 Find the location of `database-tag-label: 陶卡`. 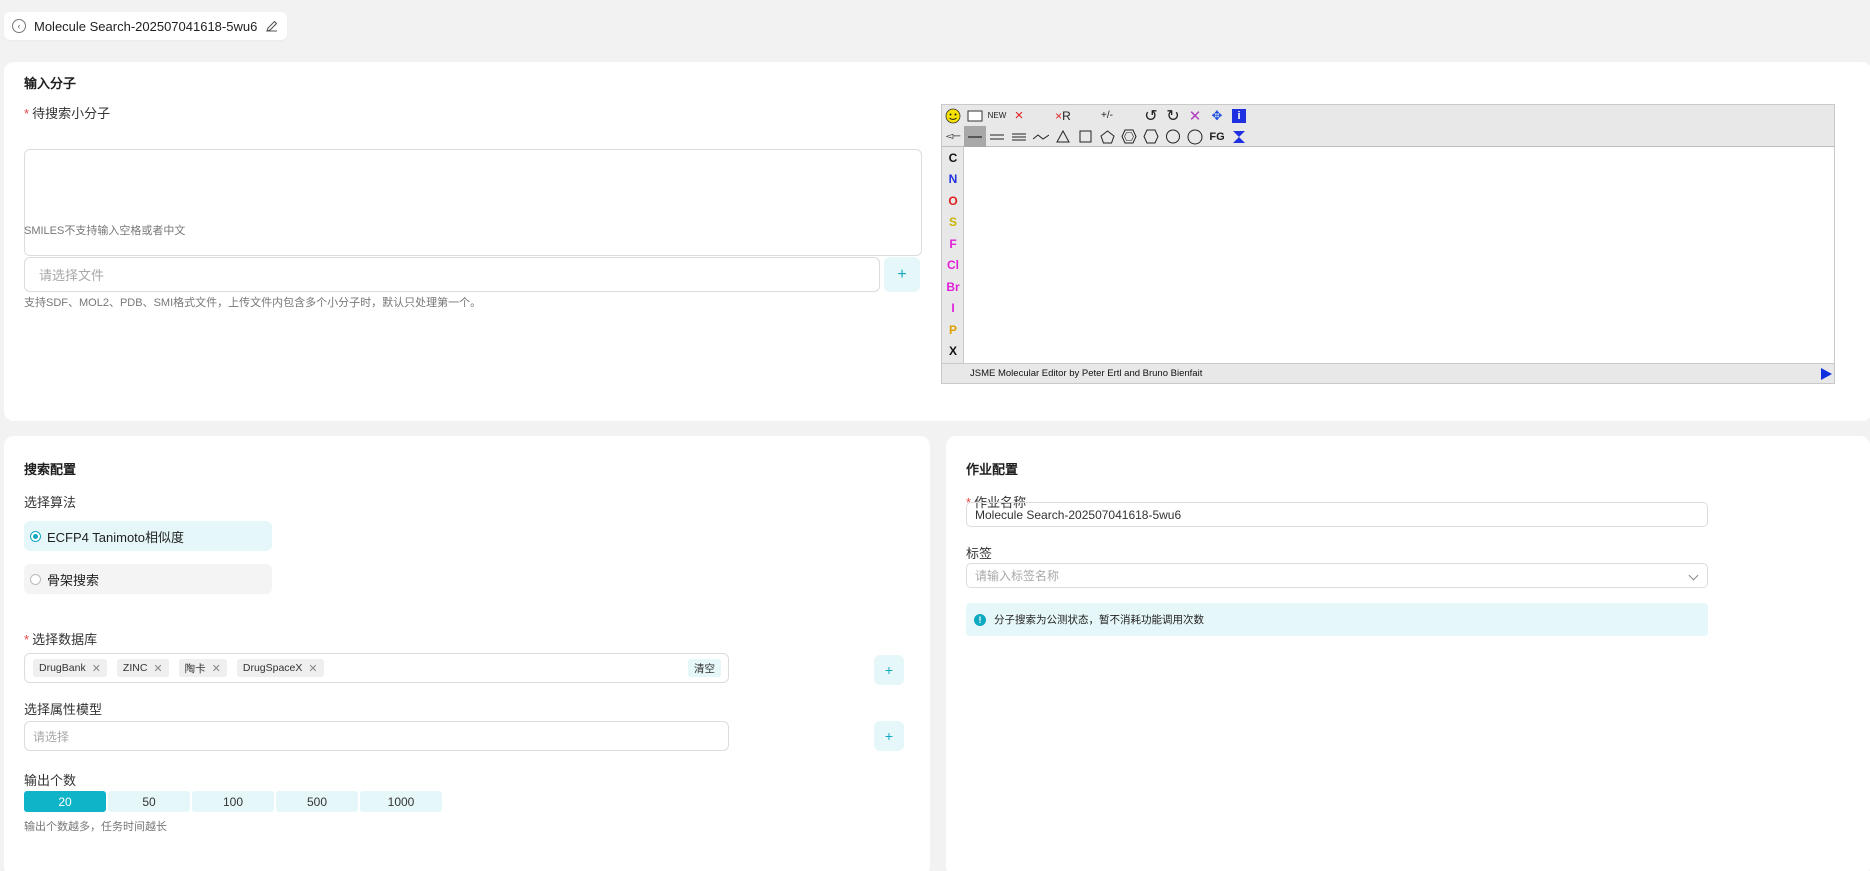

database-tag-label: 陶卡 is located at coordinates (195, 668).